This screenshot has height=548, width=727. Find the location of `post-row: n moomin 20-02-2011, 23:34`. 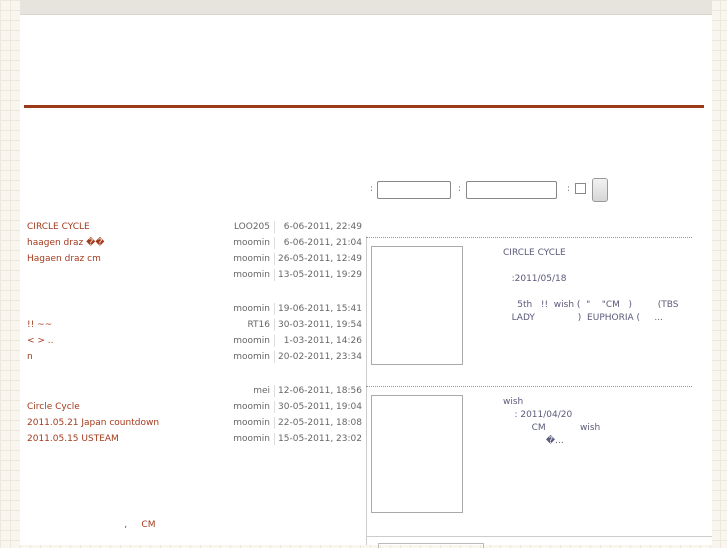

post-row: n moomin 20-02-2011, 23:34 is located at coordinates (194, 357).